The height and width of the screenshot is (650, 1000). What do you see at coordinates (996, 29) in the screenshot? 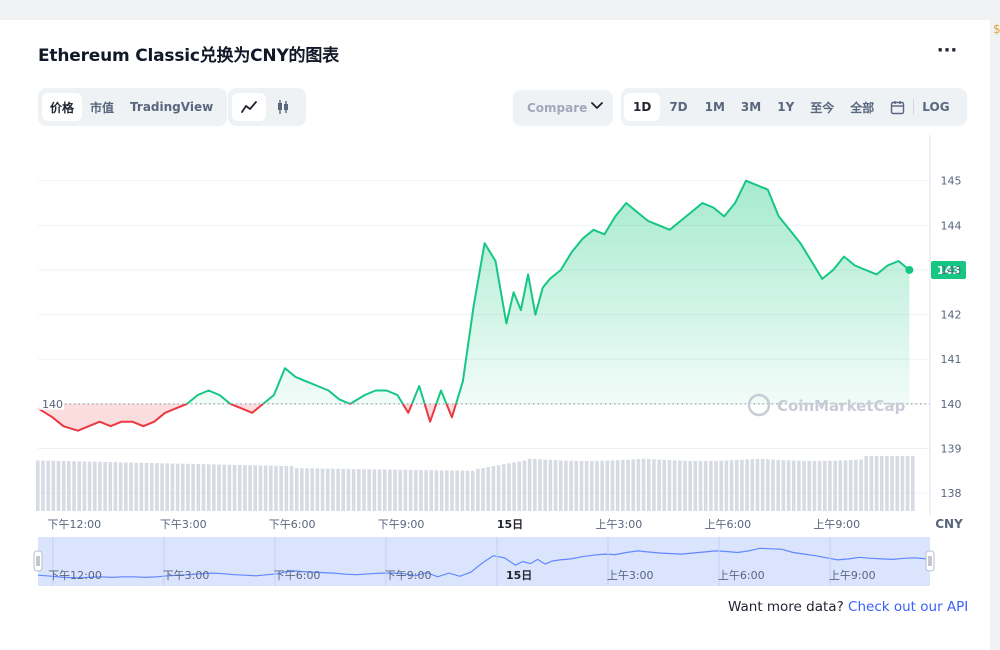
I see `edge-decoration: $` at bounding box center [996, 29].